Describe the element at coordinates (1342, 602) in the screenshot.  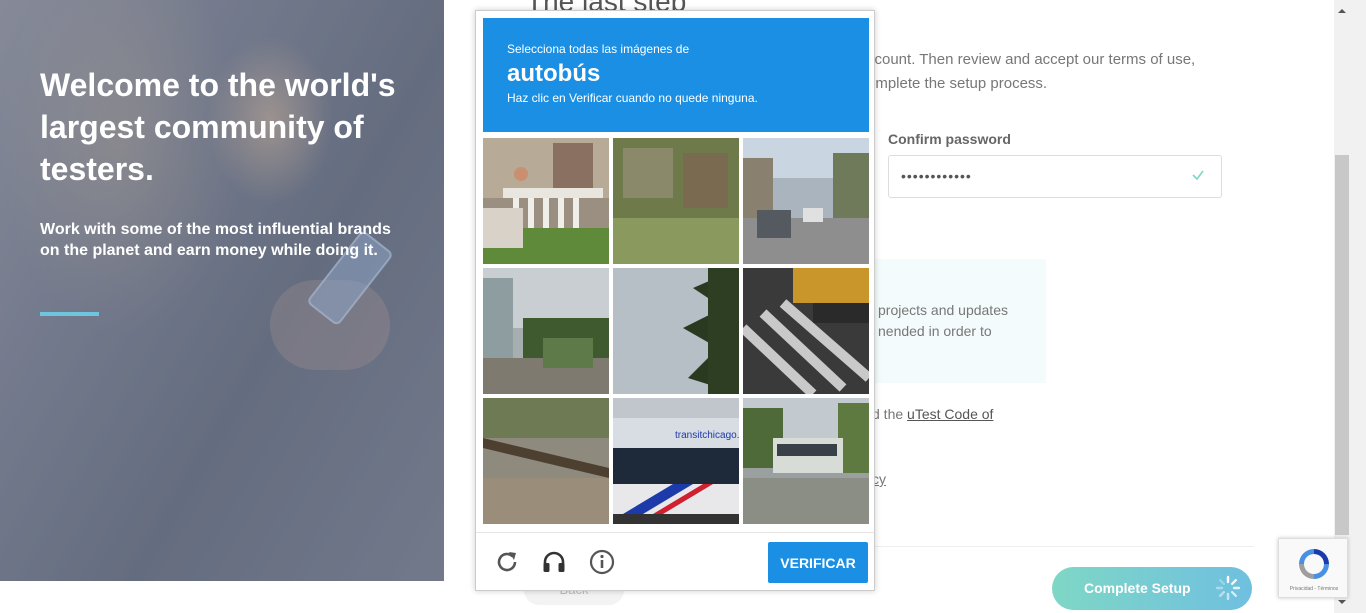
I see `scroll-down-arrow-icon` at that location.